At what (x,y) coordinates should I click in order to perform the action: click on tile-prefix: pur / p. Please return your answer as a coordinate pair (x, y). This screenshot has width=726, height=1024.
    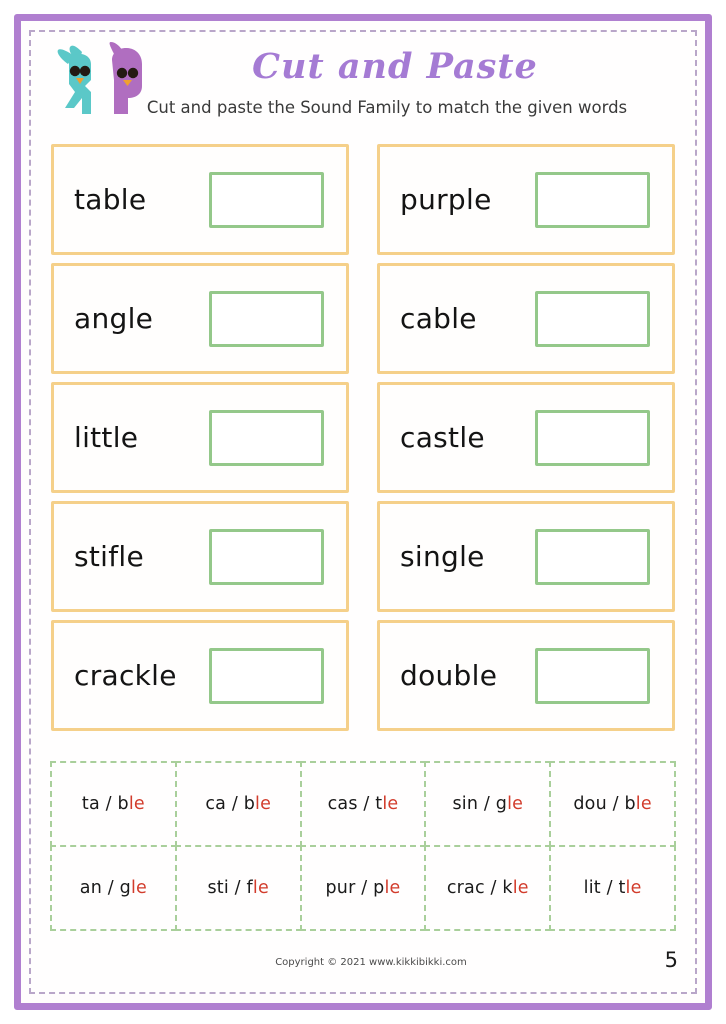
    Looking at the image, I should click on (355, 888).